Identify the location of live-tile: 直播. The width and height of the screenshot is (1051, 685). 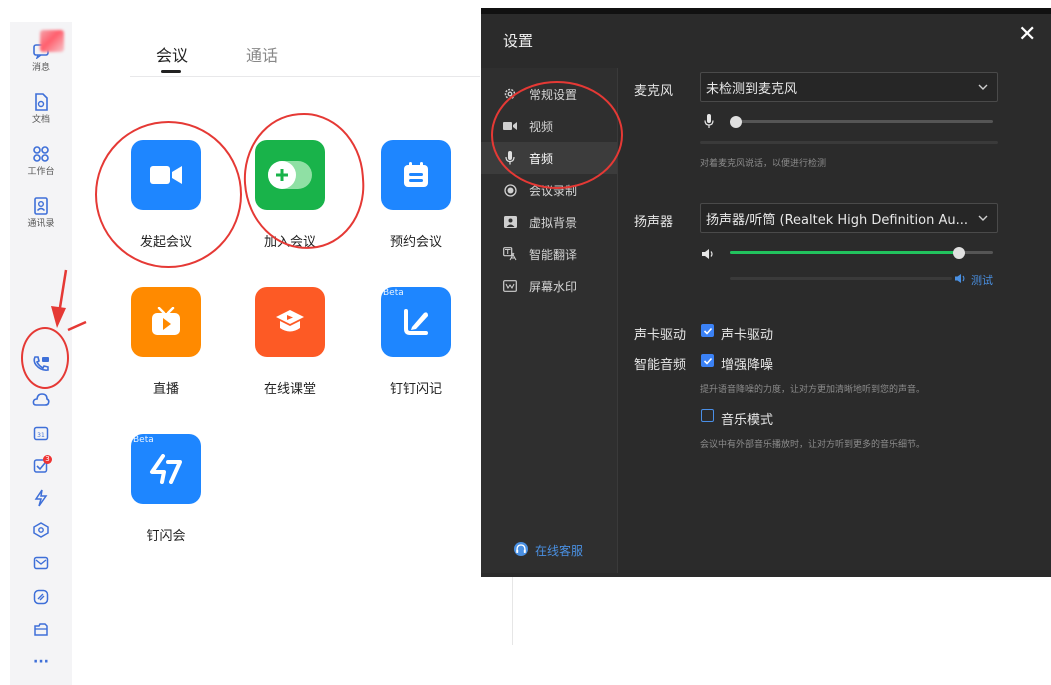
(166, 342).